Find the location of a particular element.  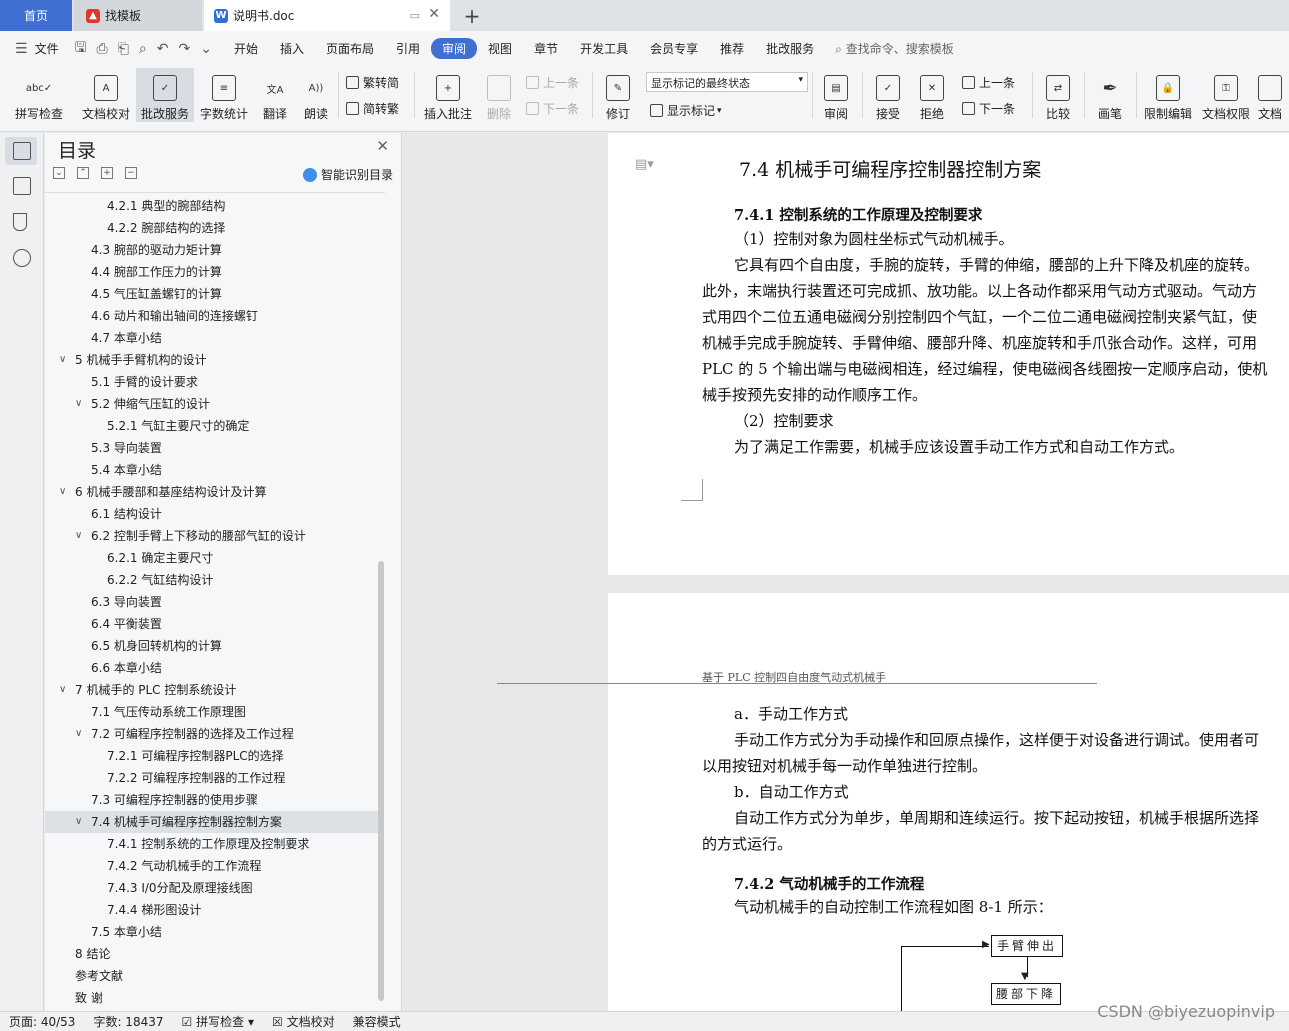

page-indicator: 页面: 40/53 is located at coordinates (42, 1021).